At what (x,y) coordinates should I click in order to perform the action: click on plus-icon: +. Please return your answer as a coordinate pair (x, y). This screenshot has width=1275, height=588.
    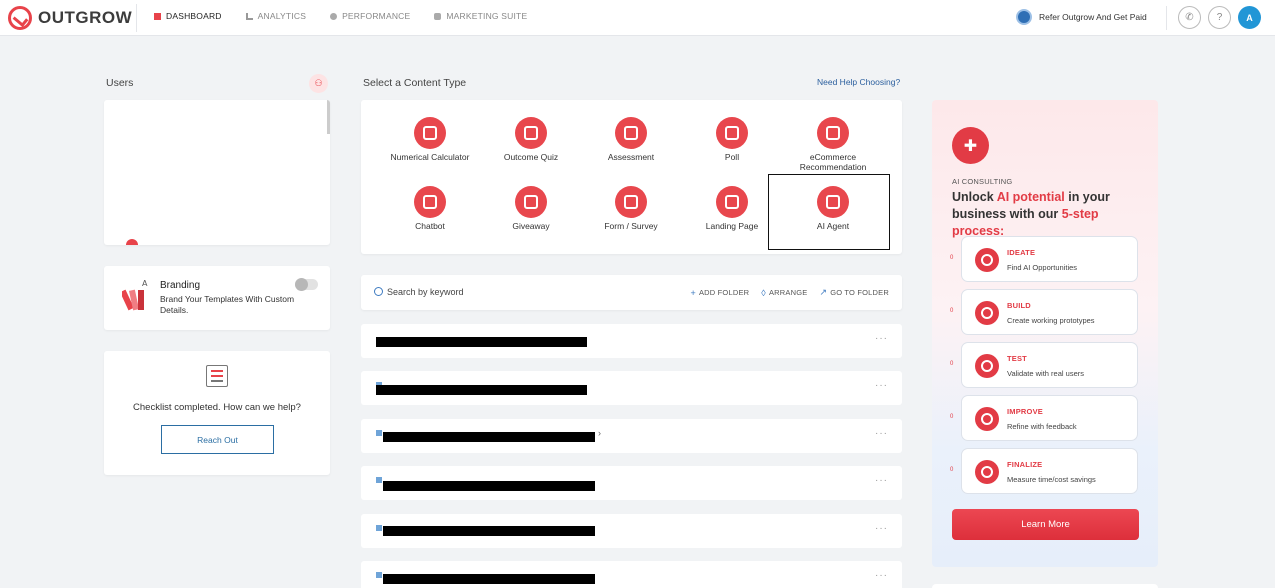
    Looking at the image, I should click on (693, 292).